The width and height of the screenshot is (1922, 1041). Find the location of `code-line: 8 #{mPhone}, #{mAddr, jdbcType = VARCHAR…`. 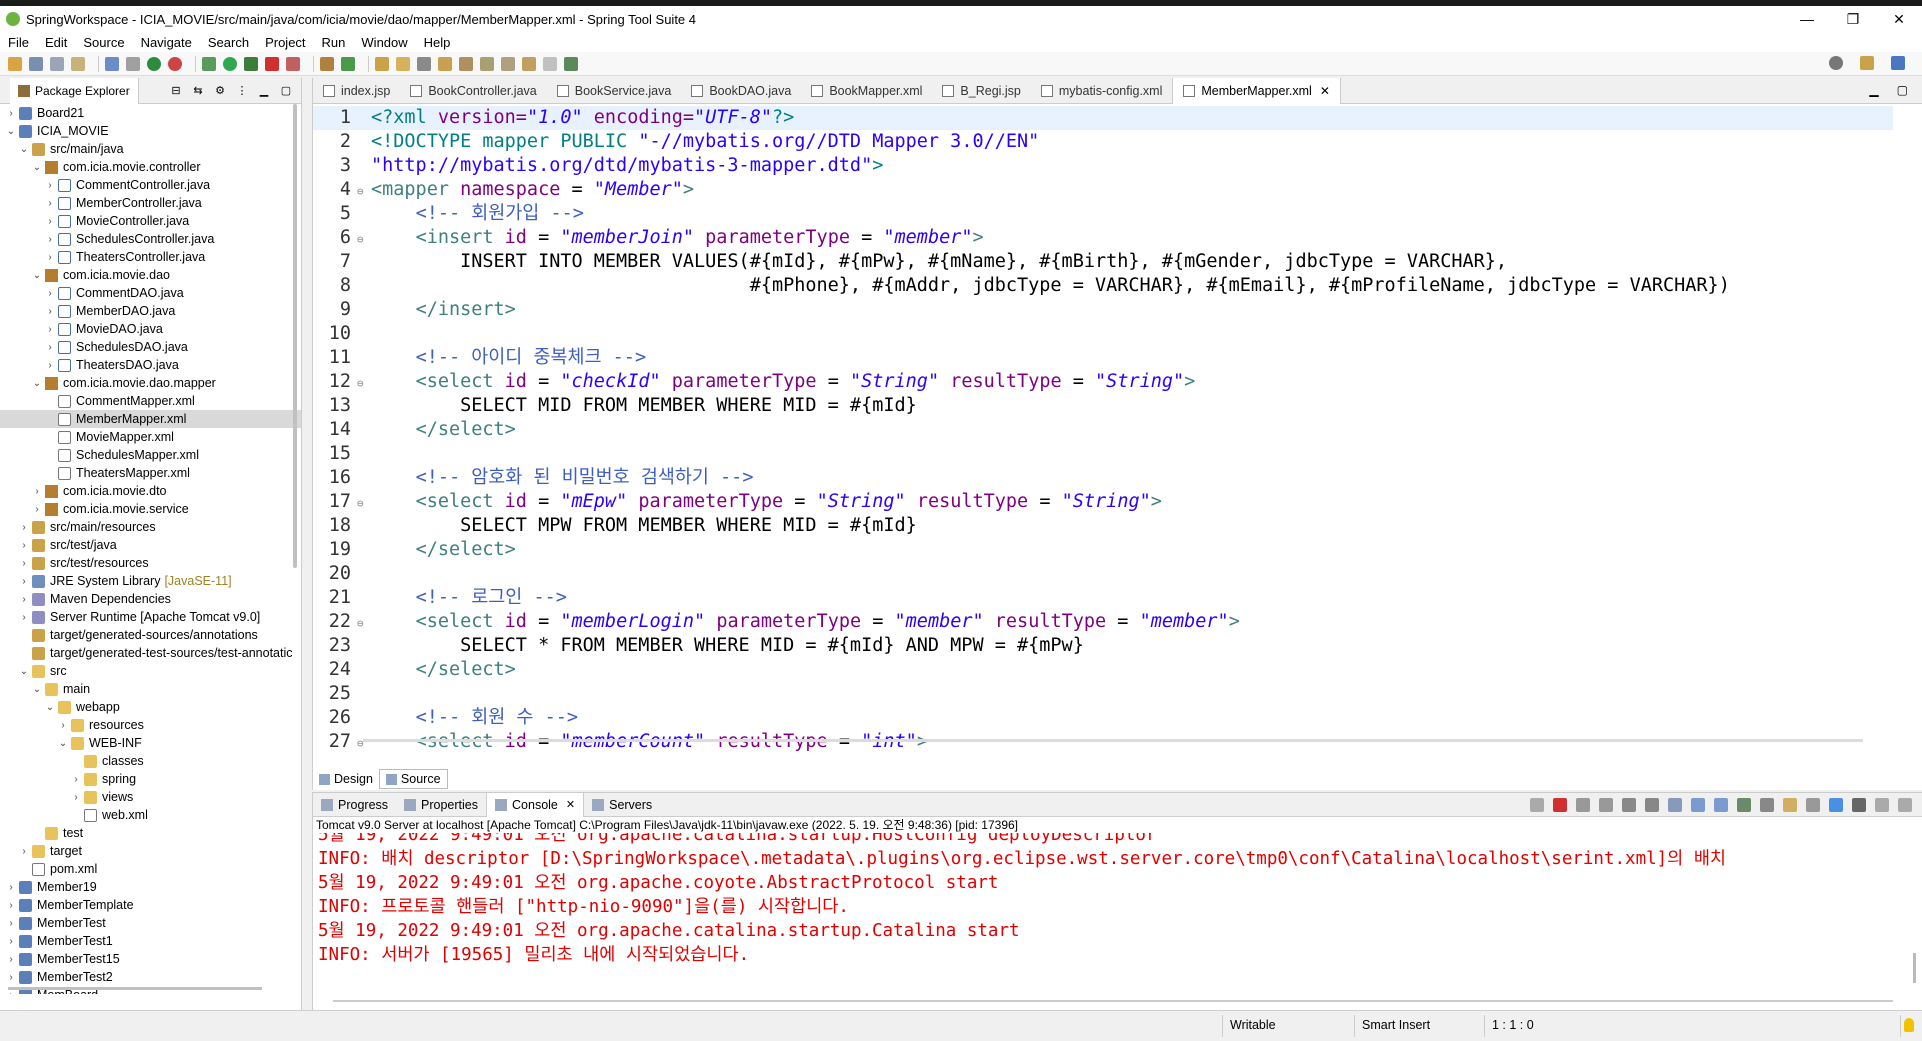

code-line: 8 #{mPhone}, #{mAddr, jdbcType = VARCHAR… is located at coordinates (1103, 286).